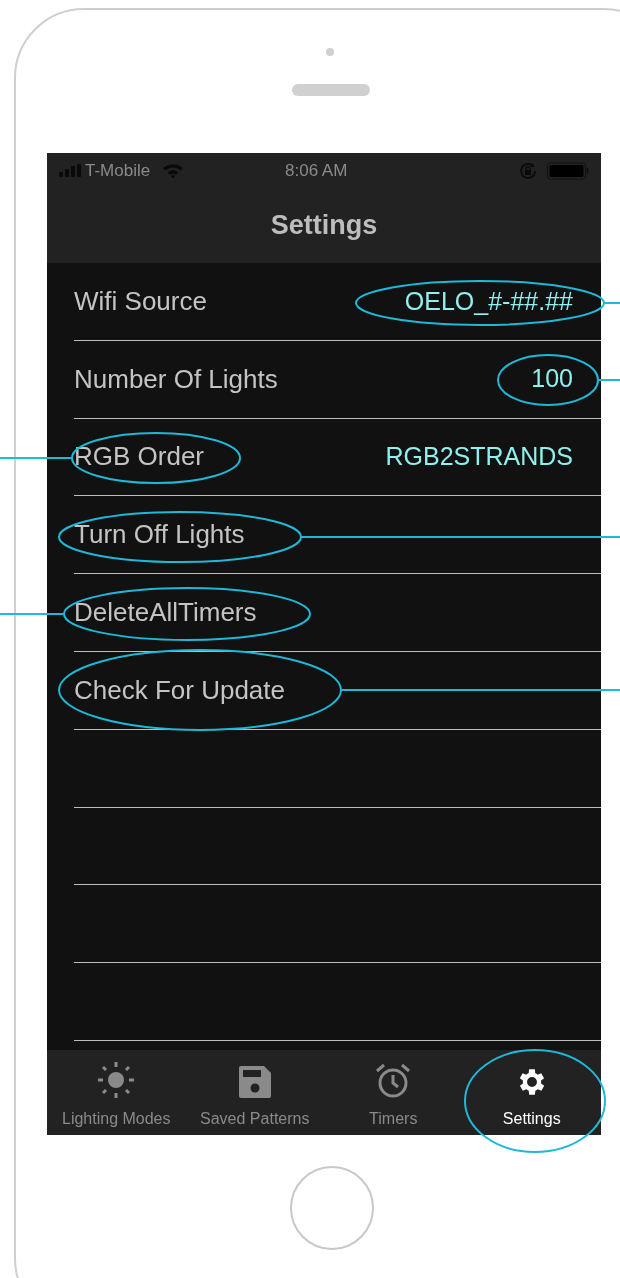 This screenshot has width=620, height=1278. What do you see at coordinates (488, 301) in the screenshot?
I see `setting-value: OELO_#-##.##` at bounding box center [488, 301].